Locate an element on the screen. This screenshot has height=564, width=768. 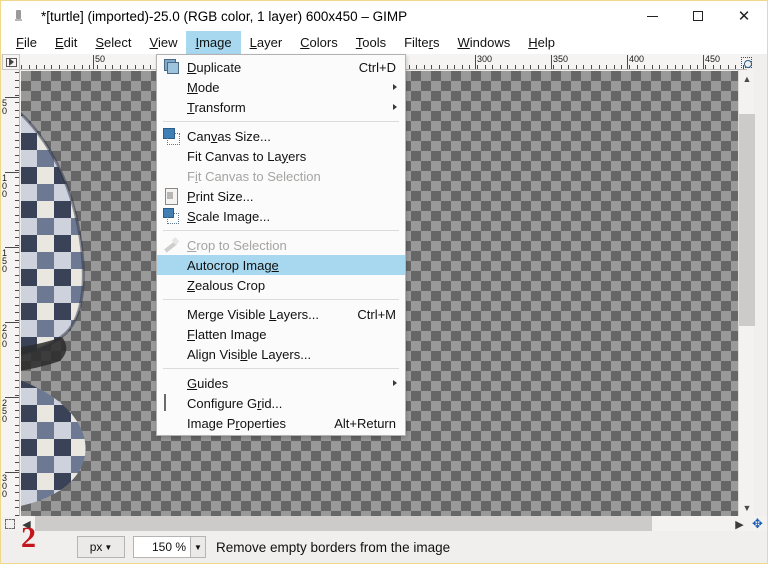
menu-item-autocrop-image: Autocrop Image is located at coordinates (281, 265).